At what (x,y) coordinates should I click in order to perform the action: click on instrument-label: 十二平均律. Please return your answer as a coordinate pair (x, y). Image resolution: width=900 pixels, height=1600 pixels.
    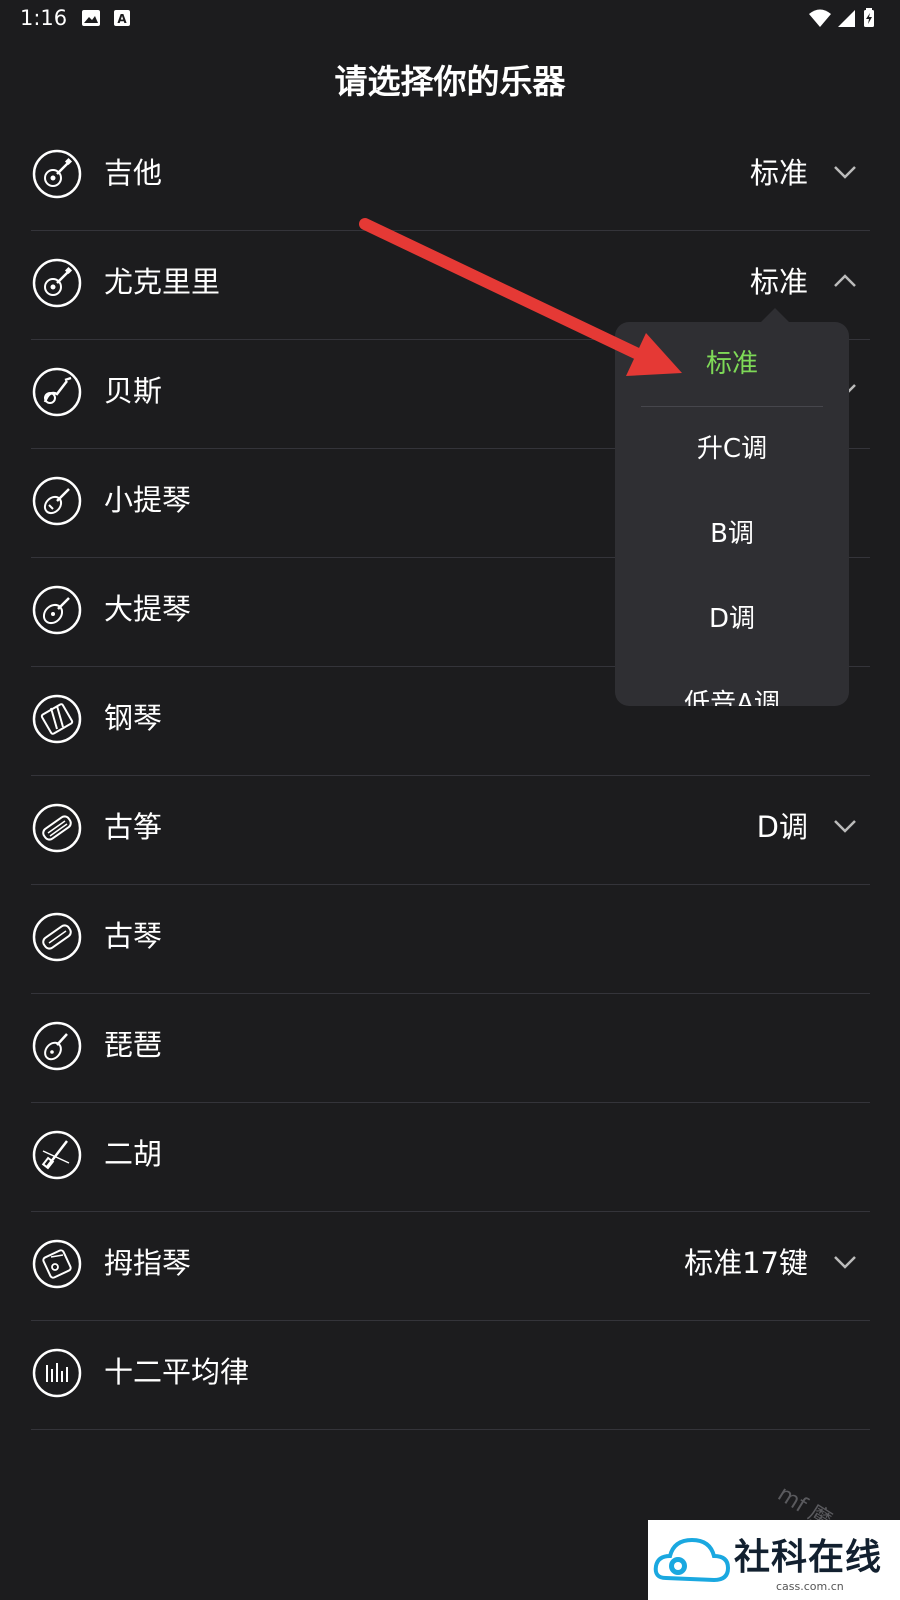
    Looking at the image, I should click on (177, 1372).